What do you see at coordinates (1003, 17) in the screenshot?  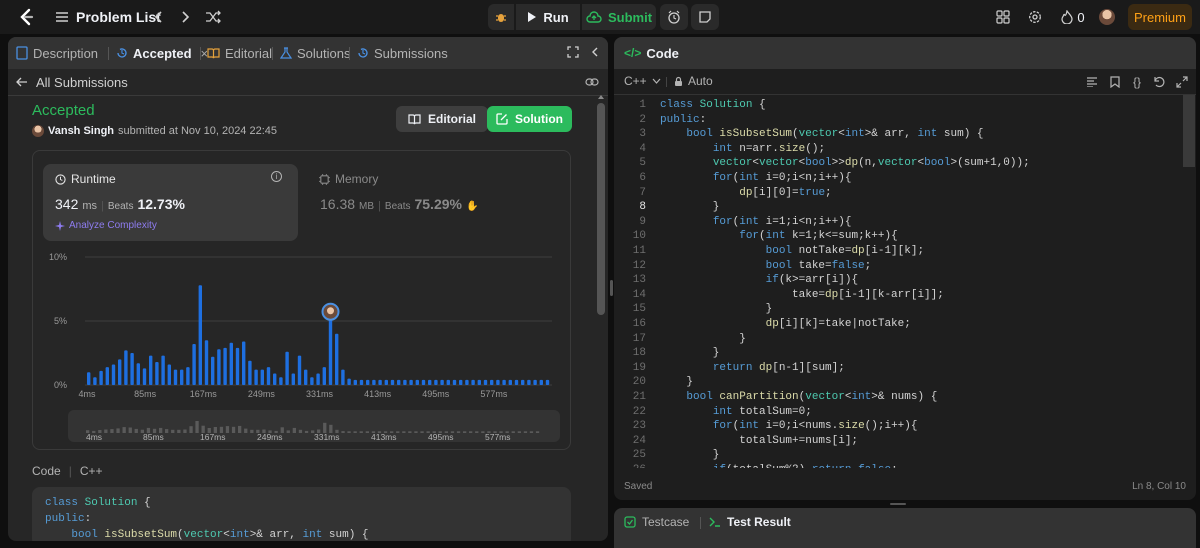 I see `layout-icon` at bounding box center [1003, 17].